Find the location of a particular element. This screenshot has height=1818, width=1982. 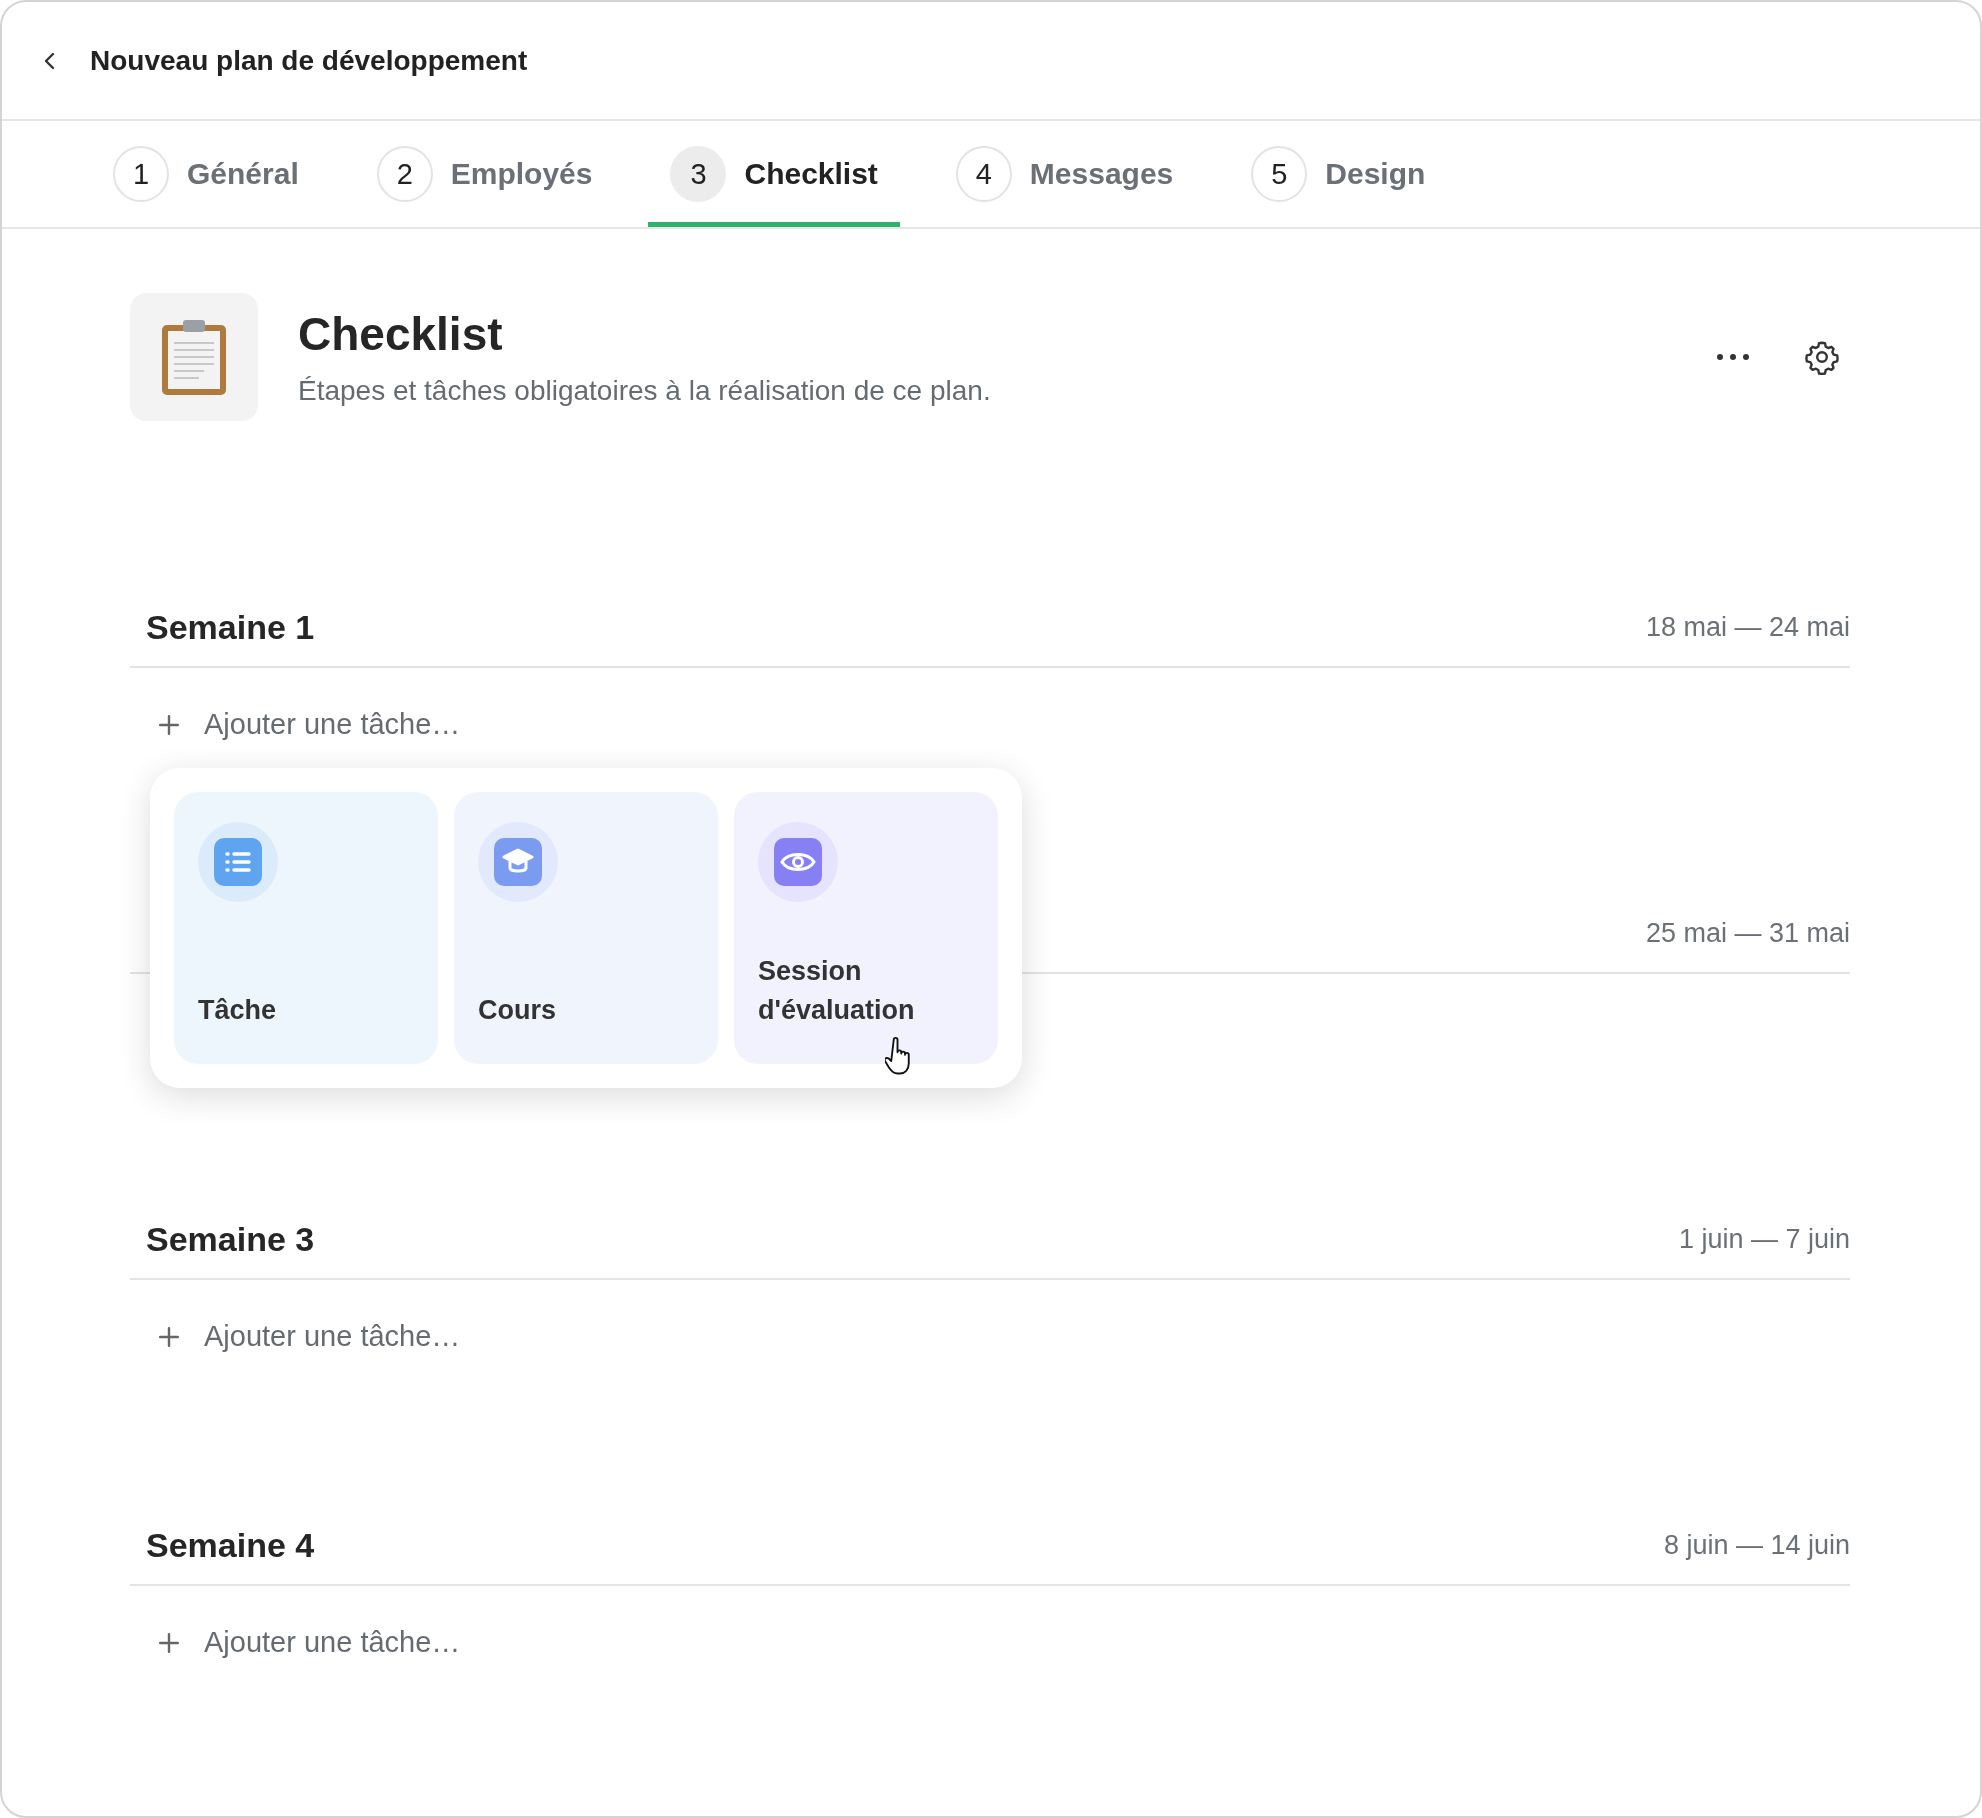

clipboard-icon is located at coordinates (194, 357).